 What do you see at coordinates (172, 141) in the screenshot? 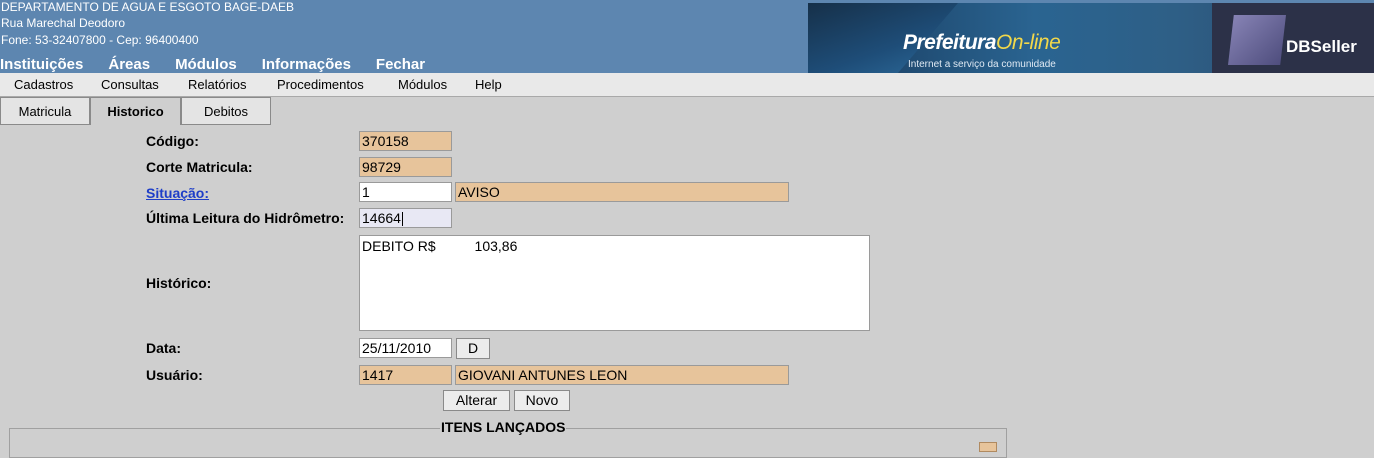
I see `codigo-label: Código:` at bounding box center [172, 141].